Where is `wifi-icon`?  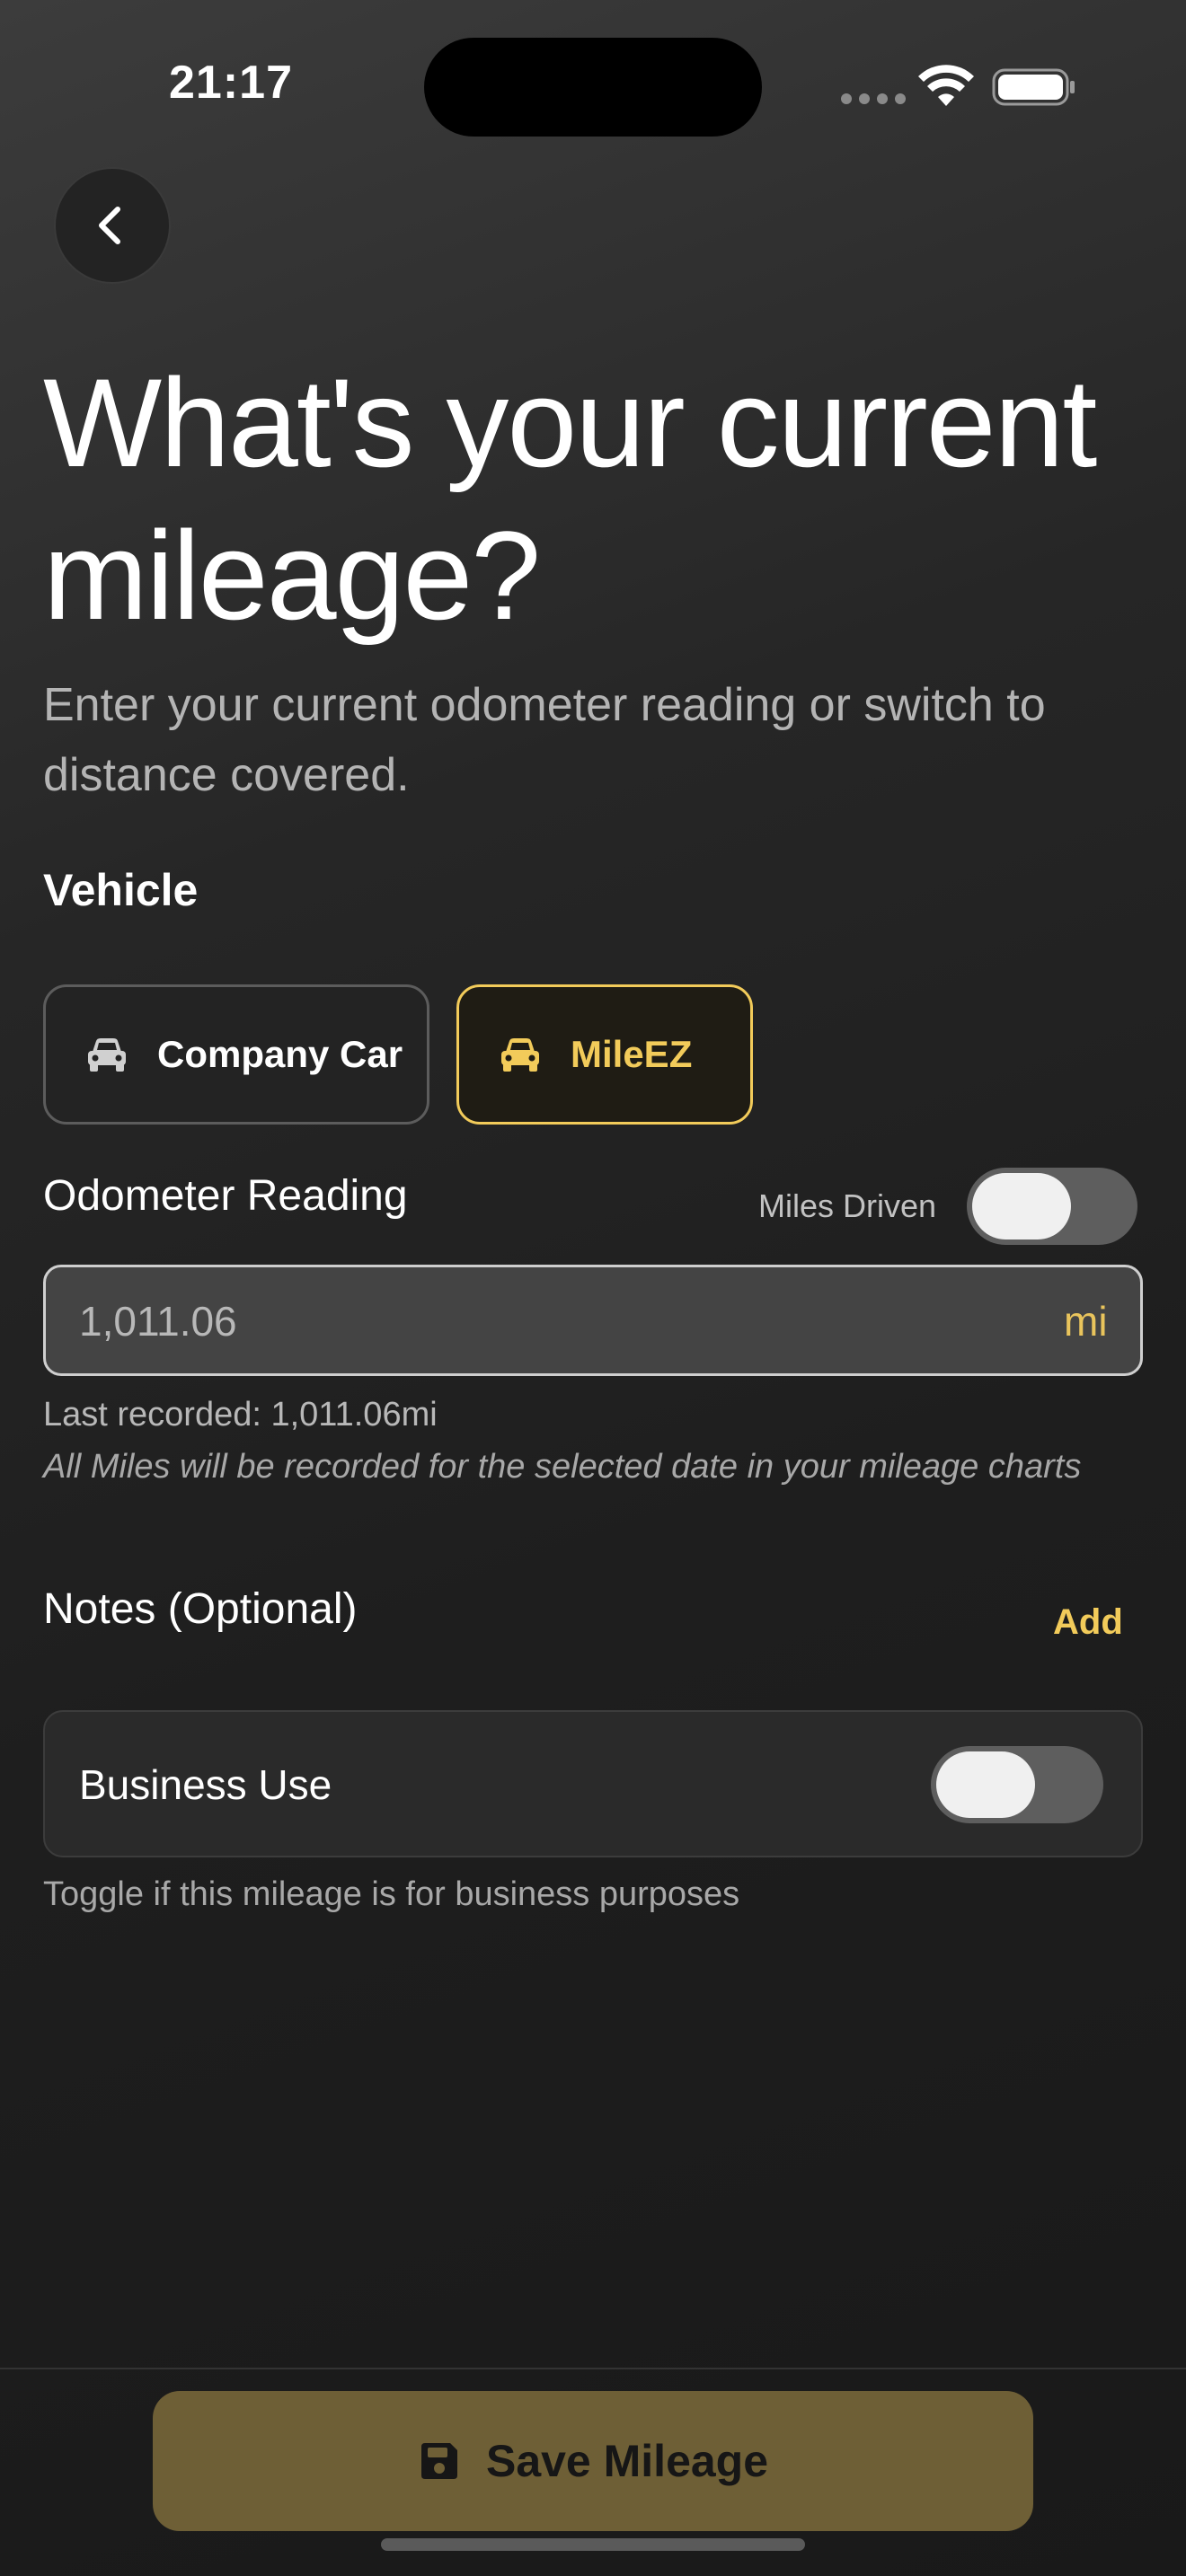 wifi-icon is located at coordinates (946, 85).